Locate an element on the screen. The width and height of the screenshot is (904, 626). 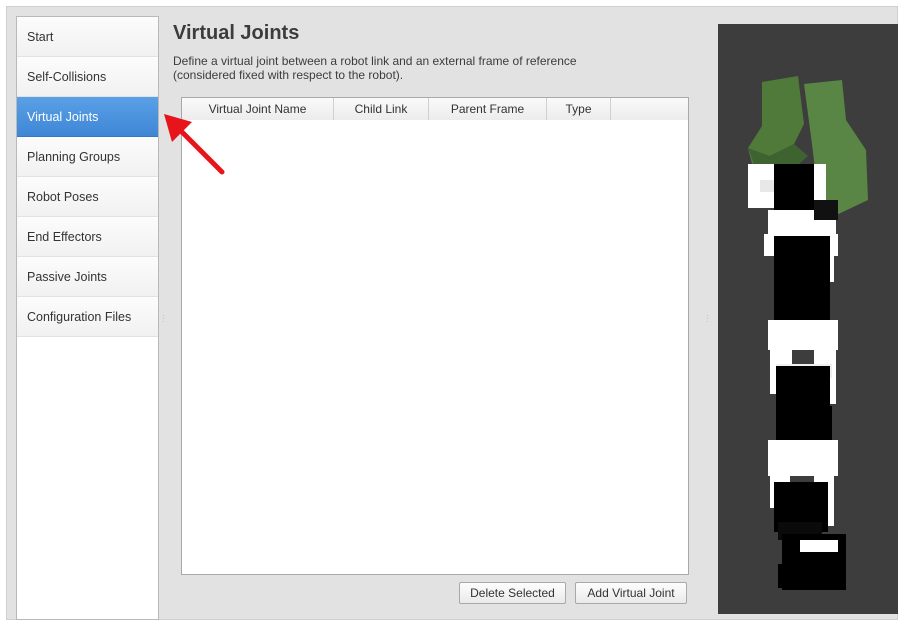
delete-selected-button: Delete Selected is located at coordinates (512, 593).